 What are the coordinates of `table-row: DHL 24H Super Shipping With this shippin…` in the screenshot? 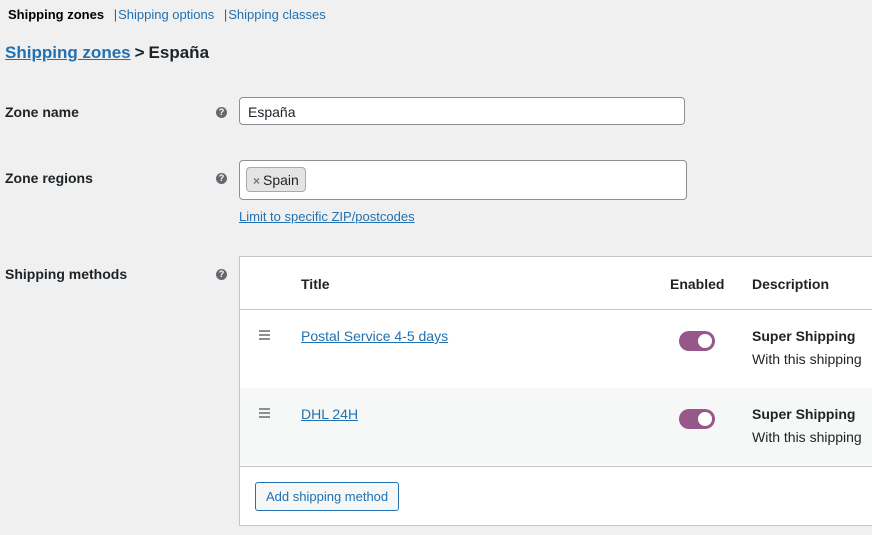 It's located at (556, 426).